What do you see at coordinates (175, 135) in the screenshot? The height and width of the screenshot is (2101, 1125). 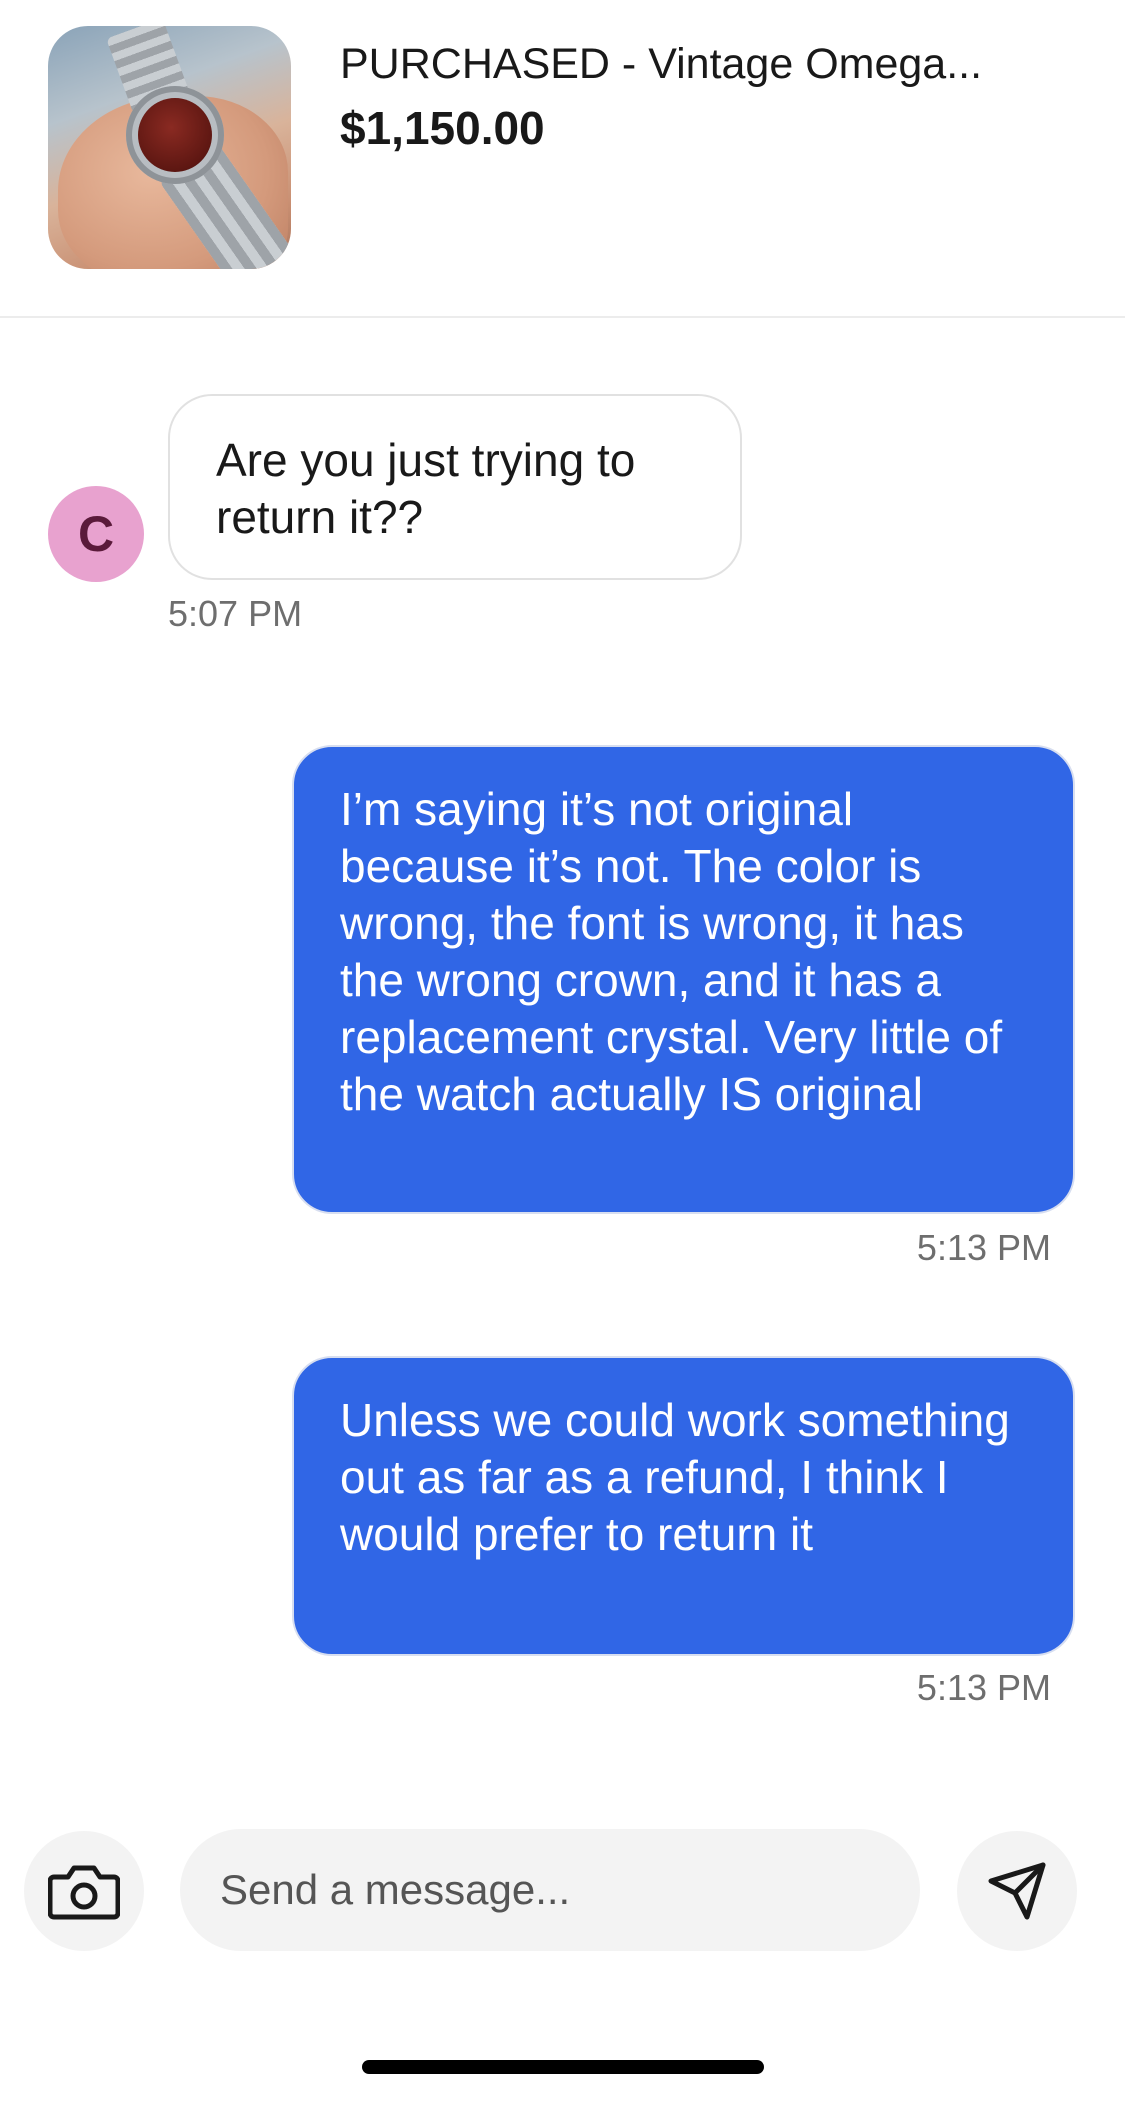 I see `watch-dial` at bounding box center [175, 135].